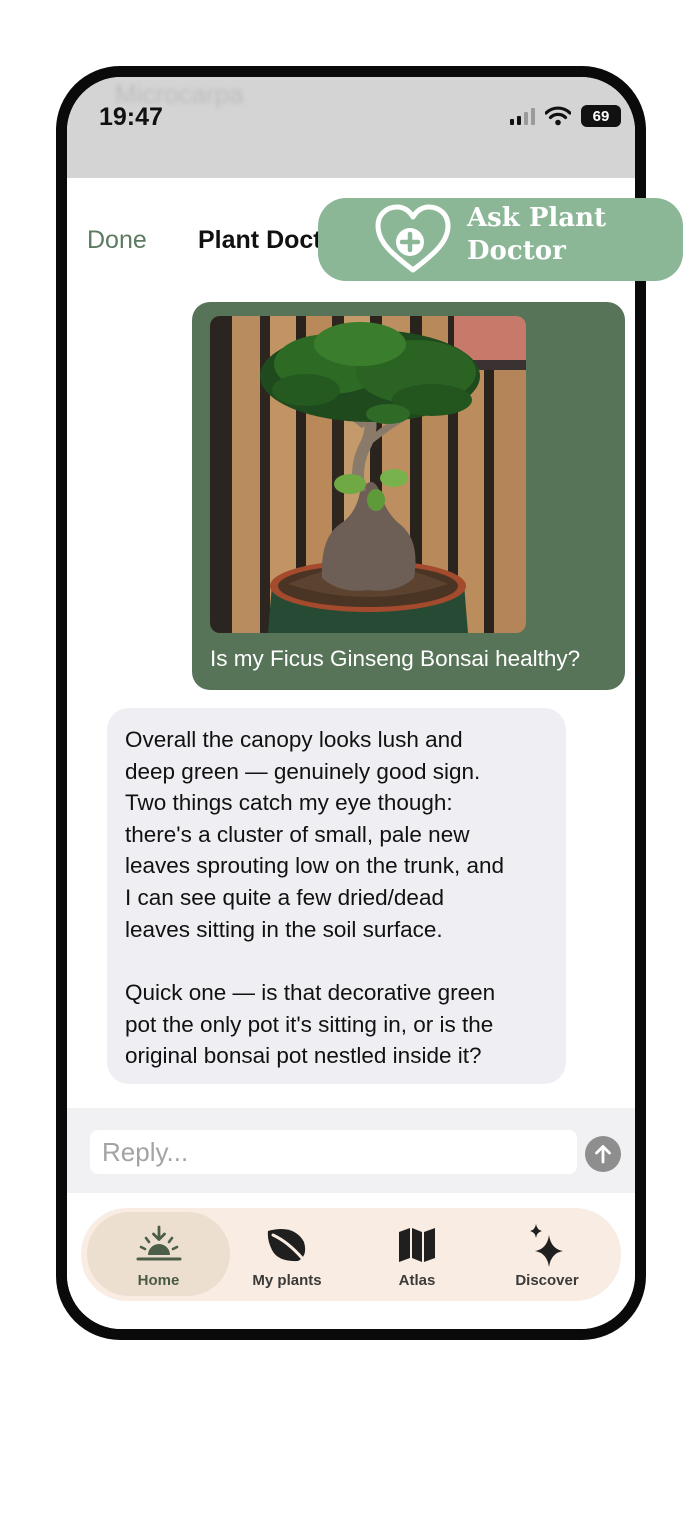  I want to click on tab-discover-label: Discover, so click(547, 1280).